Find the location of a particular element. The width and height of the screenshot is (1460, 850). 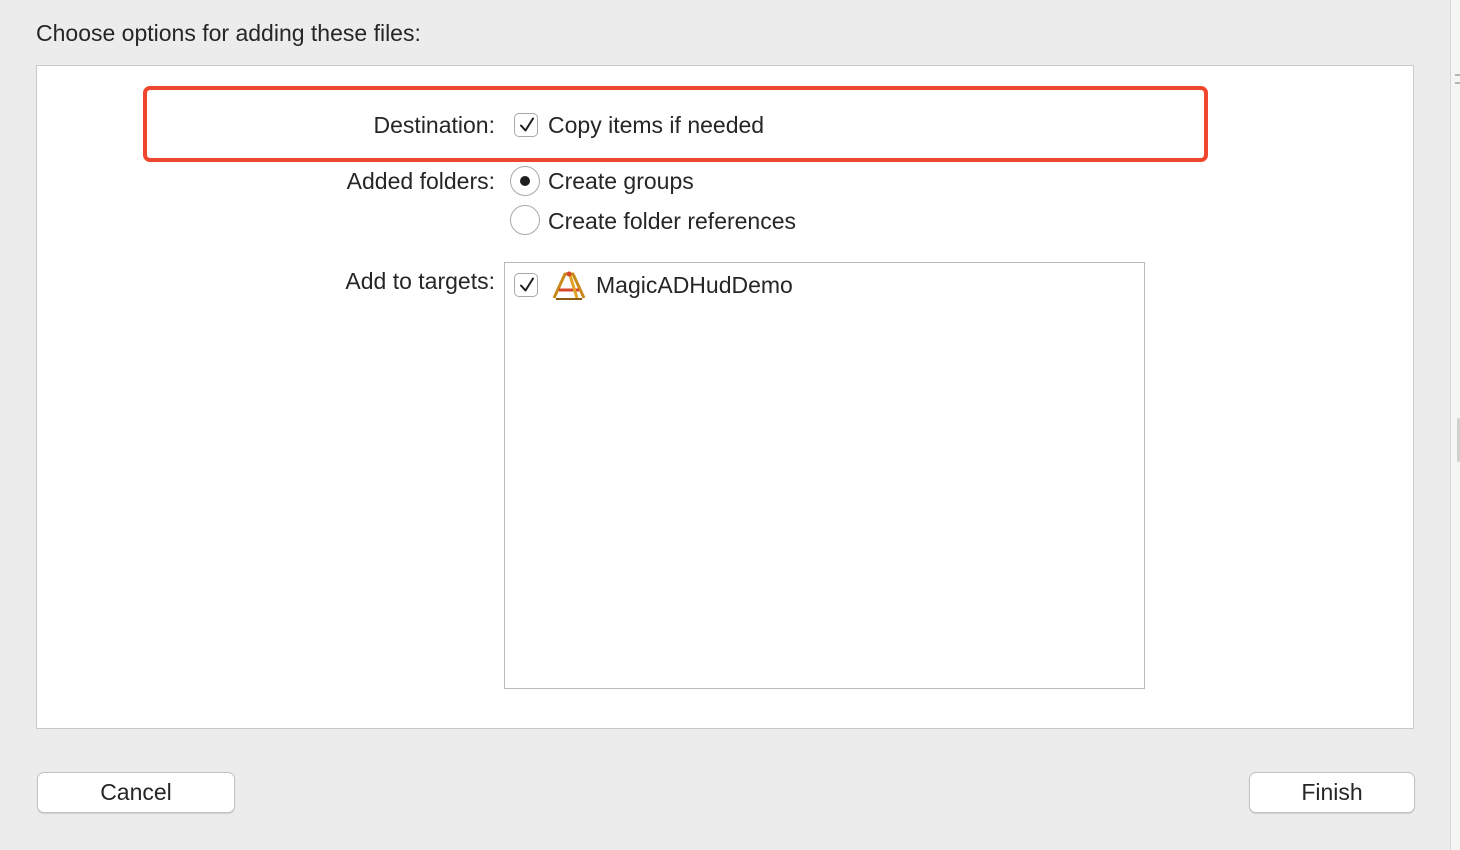

target-checkbox is located at coordinates (526, 285).